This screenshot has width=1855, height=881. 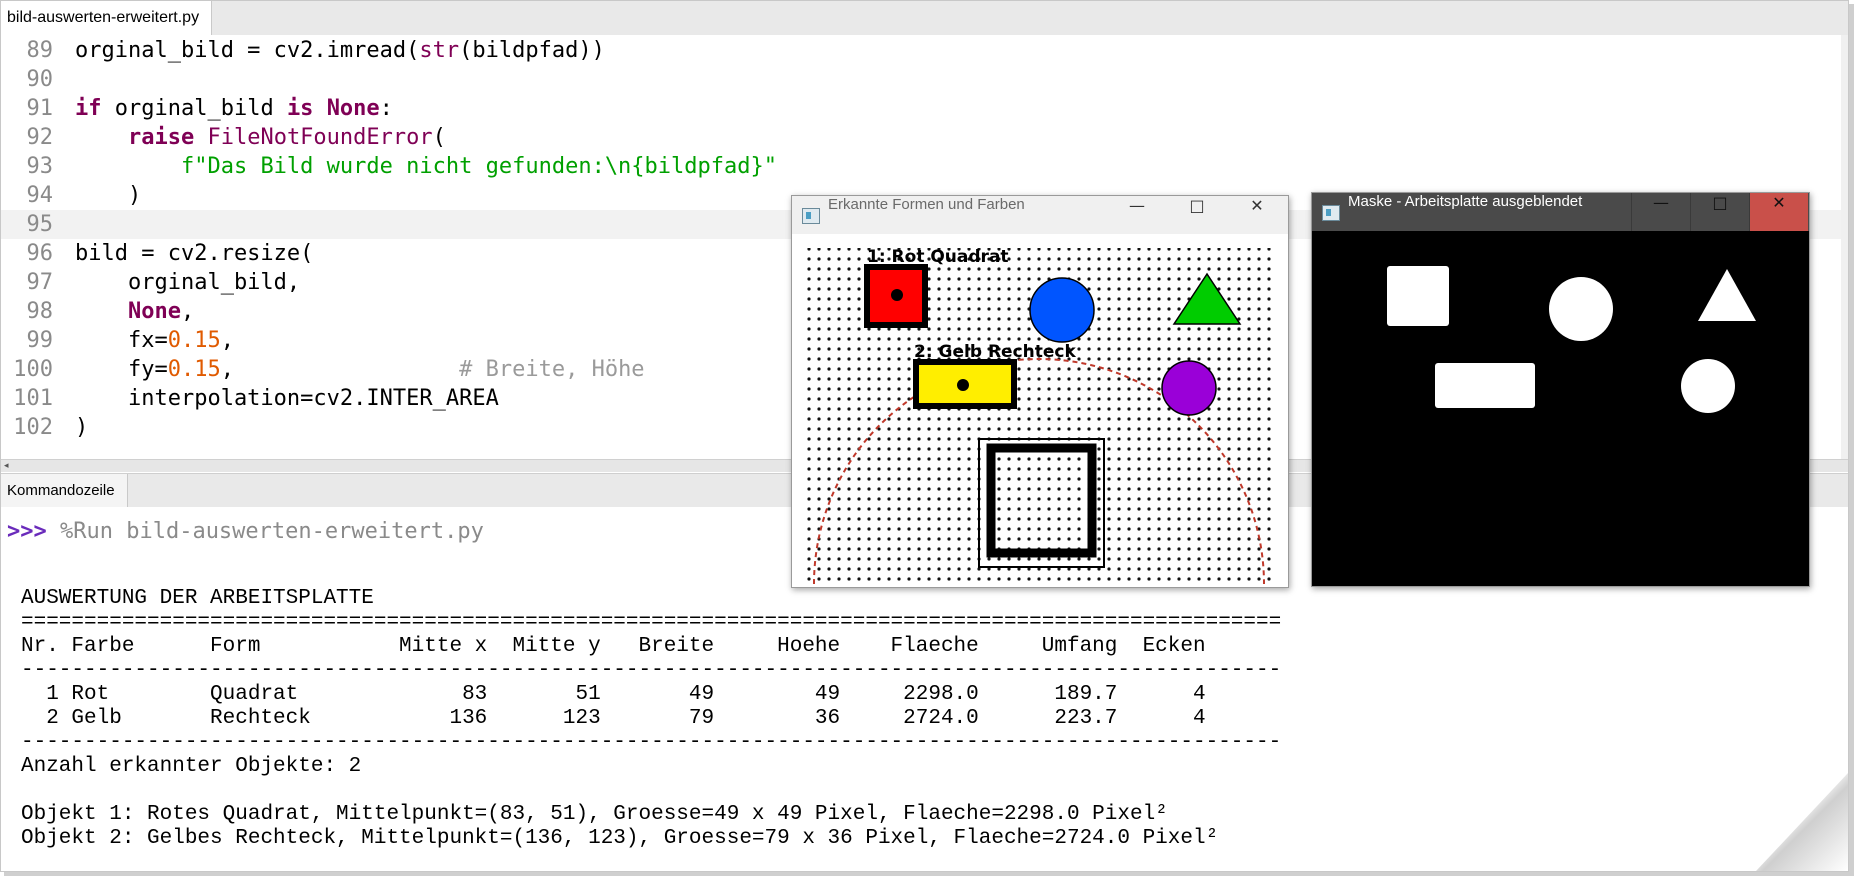 I want to click on shapes-image: 1: Rot Quadrat 2: Gelb Rechteck, so click(x=1040, y=411).